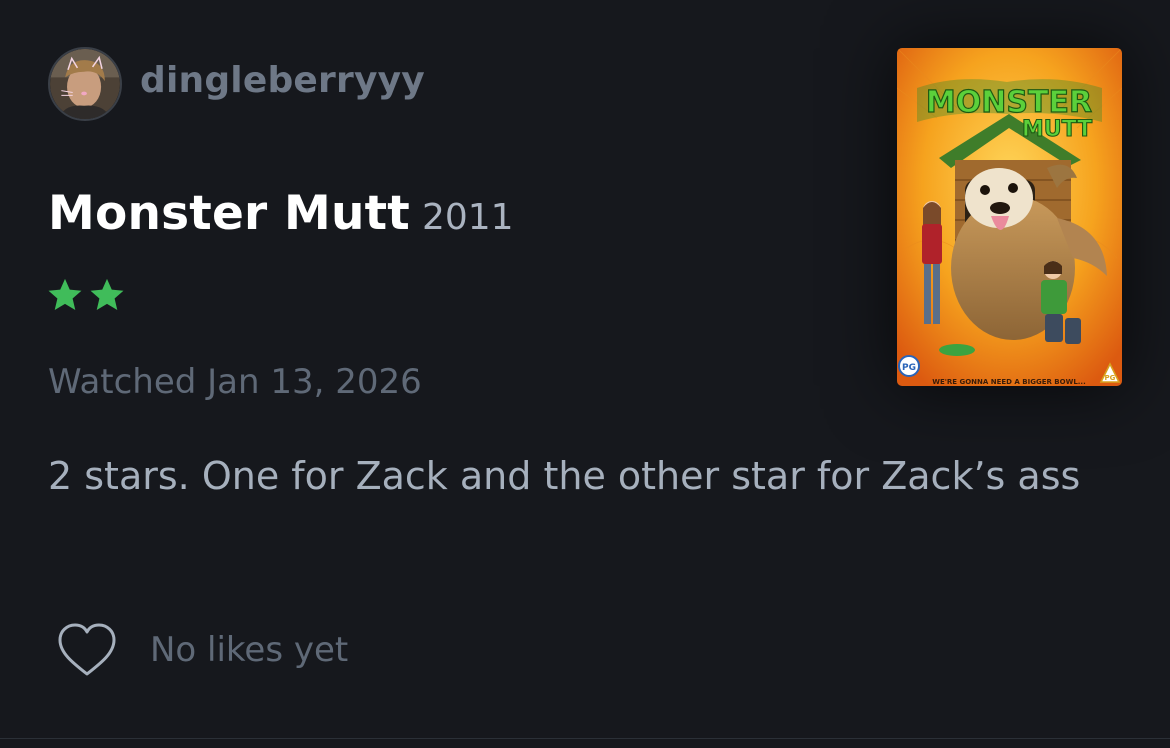 Image resolution: width=1170 pixels, height=748 pixels. What do you see at coordinates (249, 650) in the screenshot?
I see `likes-count-label: No likes yet` at bounding box center [249, 650].